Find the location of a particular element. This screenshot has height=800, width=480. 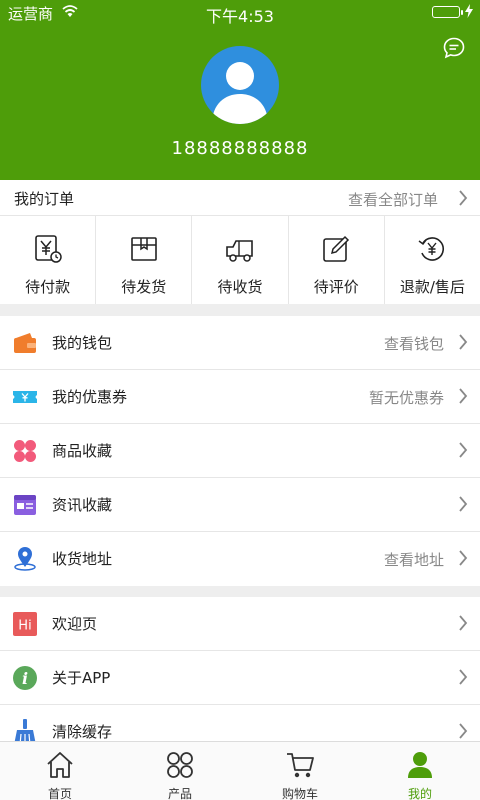

tab-label: 首页 is located at coordinates (59, 793).